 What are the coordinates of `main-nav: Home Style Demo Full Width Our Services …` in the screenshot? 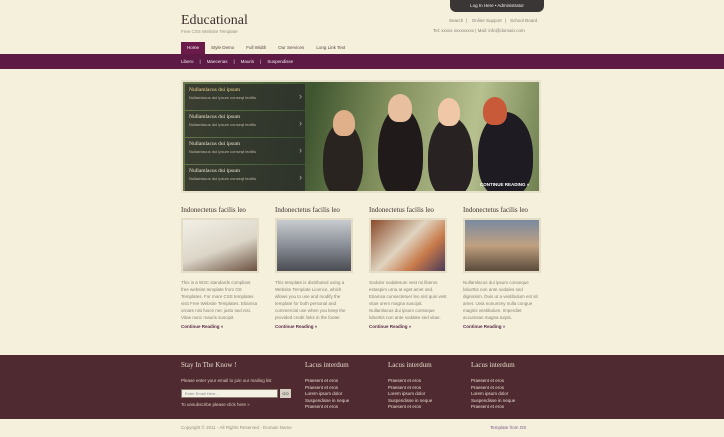 It's located at (266, 48).